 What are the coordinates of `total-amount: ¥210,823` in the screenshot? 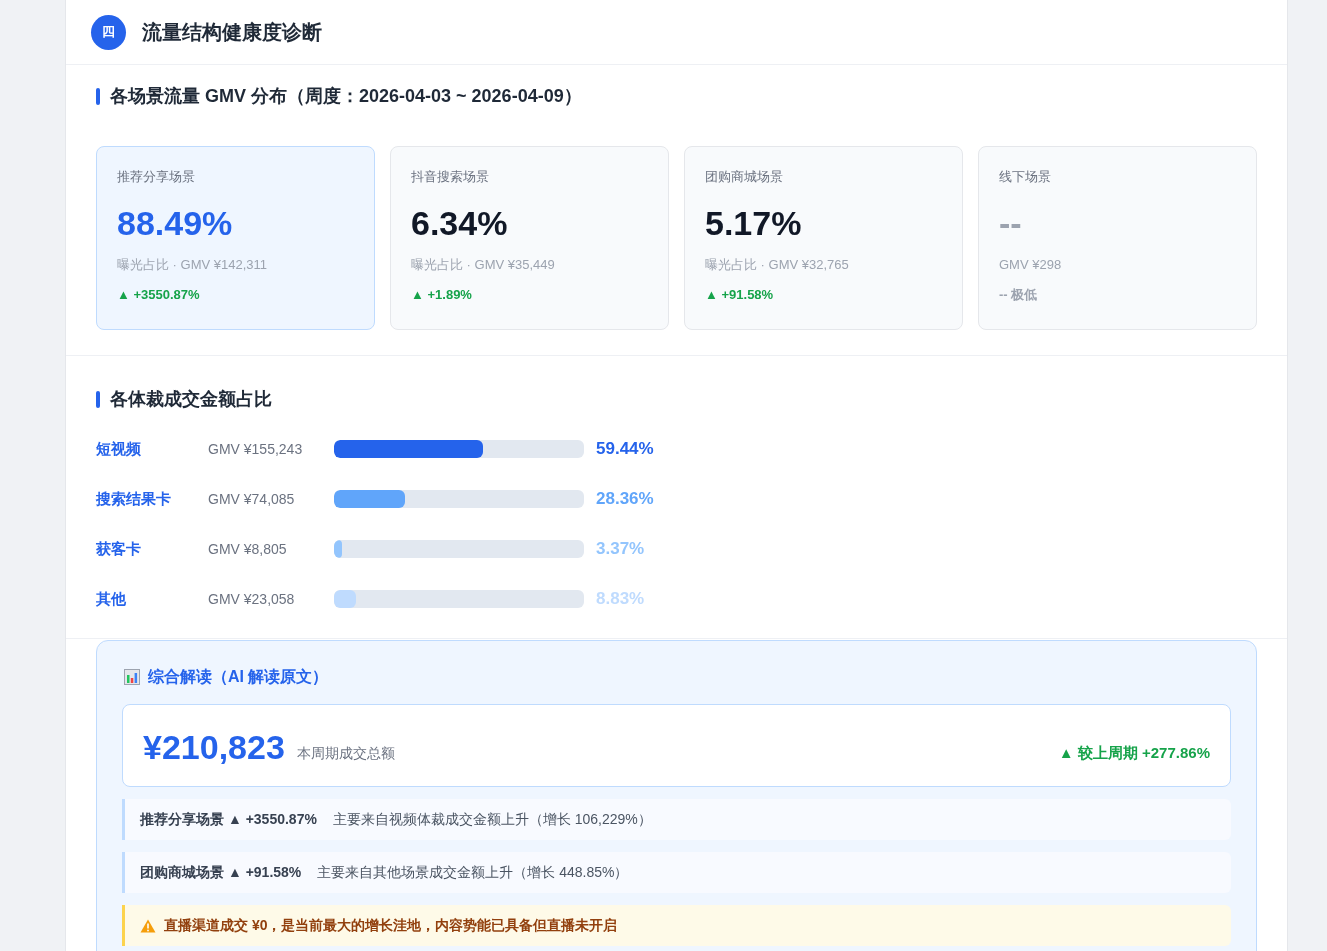 It's located at (214, 747).